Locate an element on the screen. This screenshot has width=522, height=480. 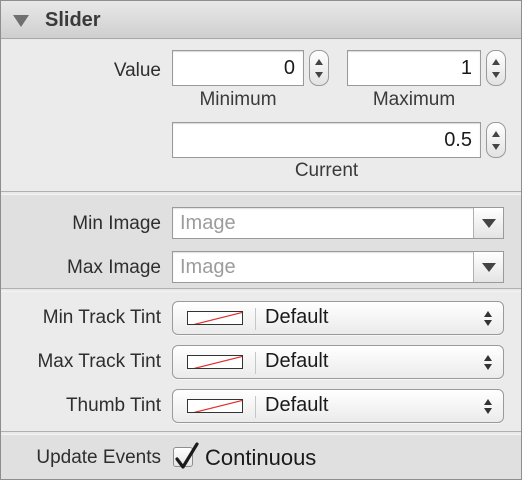
disclosure-triangle-icon is located at coordinates (21, 21).